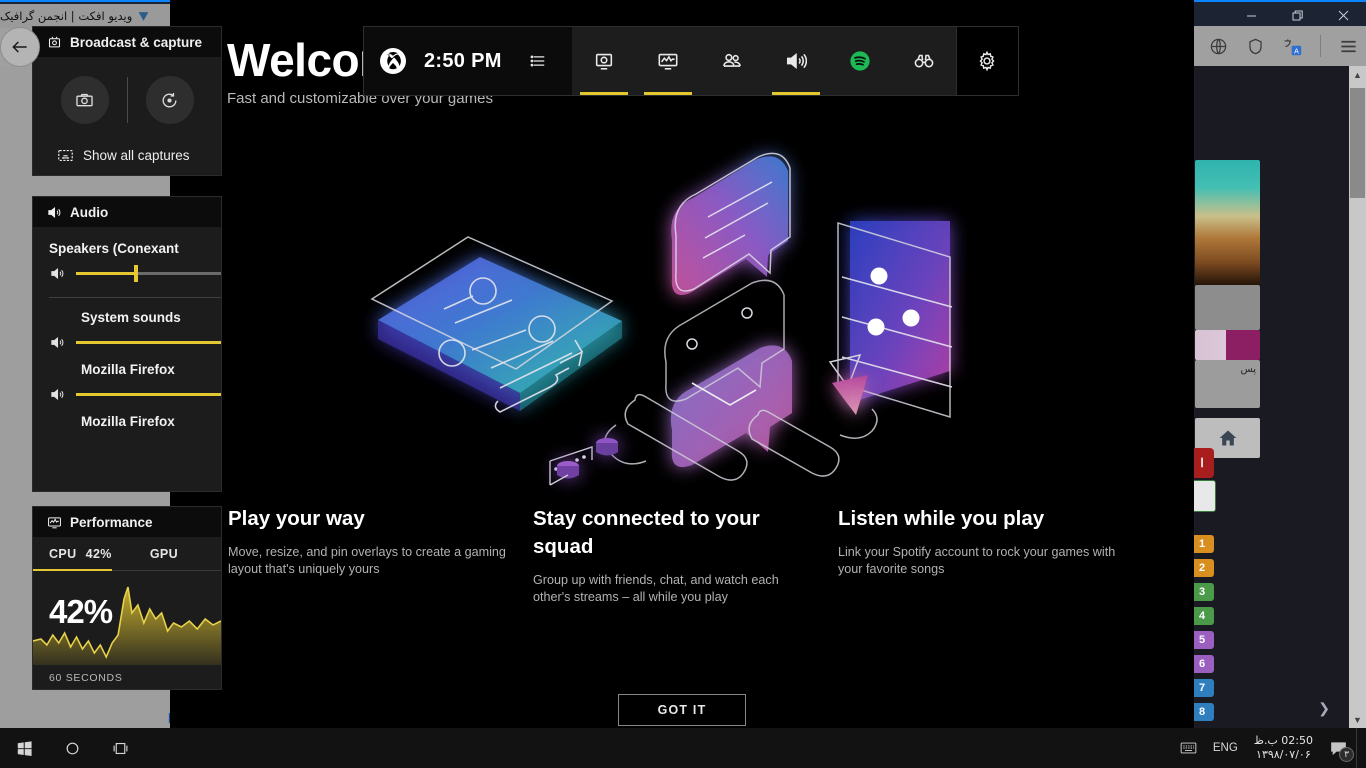 The image size is (1366, 768). I want to click on chevron-down-icon: ❯, so click(1324, 708).